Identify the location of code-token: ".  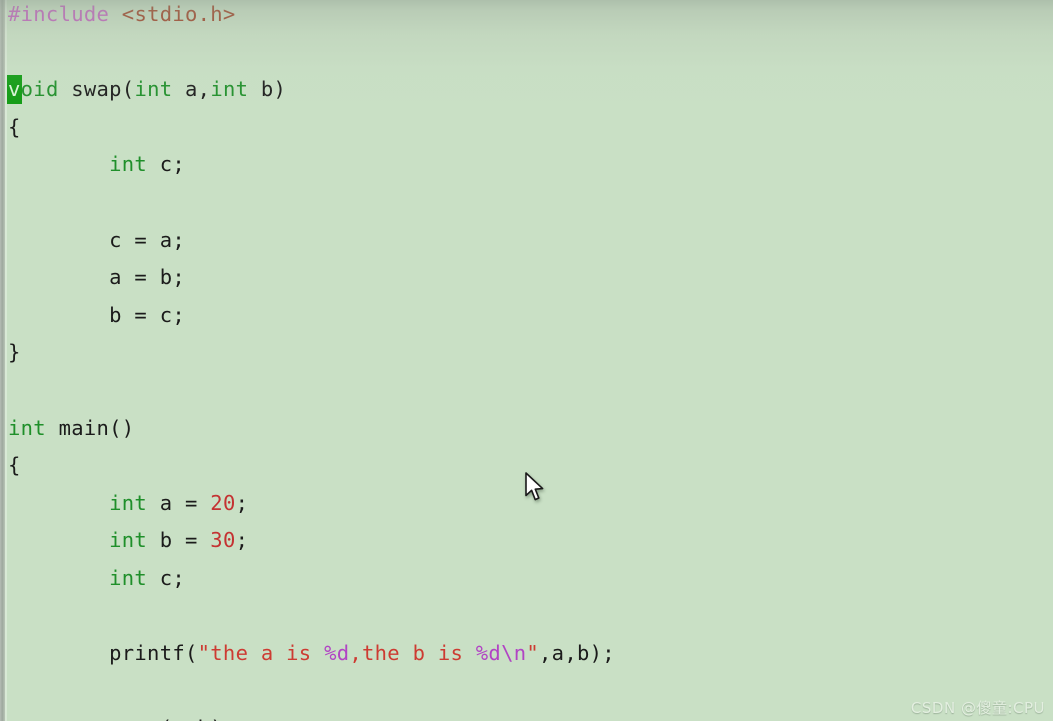
(533, 653).